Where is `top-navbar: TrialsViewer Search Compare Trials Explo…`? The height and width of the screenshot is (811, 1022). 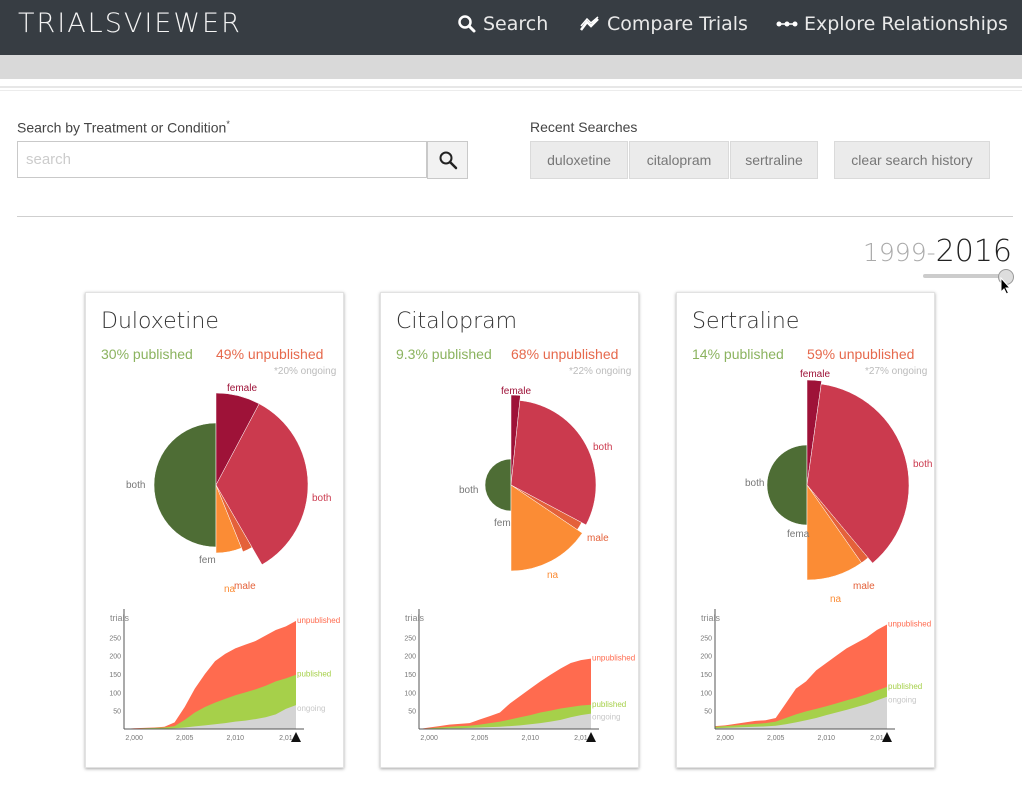 top-navbar: TrialsViewer Search Compare Trials Explo… is located at coordinates (511, 27).